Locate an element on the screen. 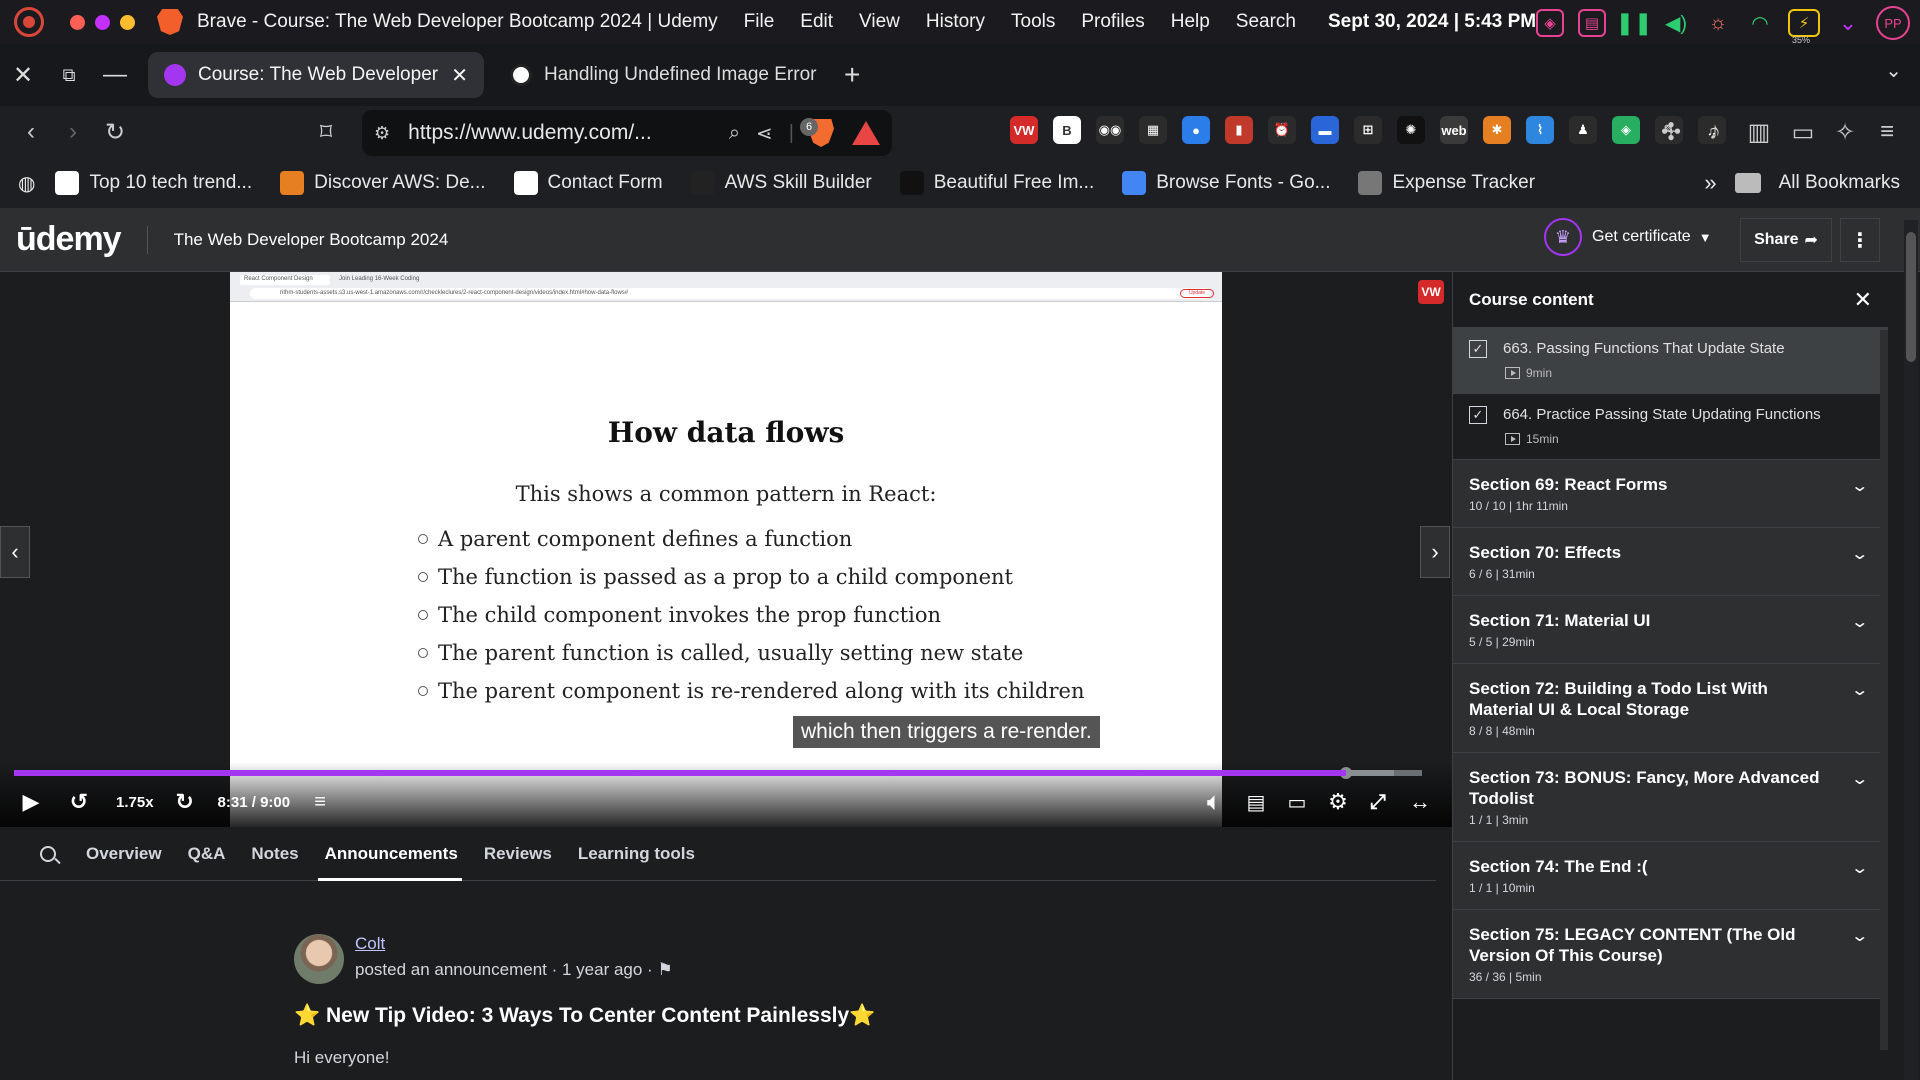 The height and width of the screenshot is (1080, 1920). bookmark-item: Expense Tracker is located at coordinates (1446, 183).